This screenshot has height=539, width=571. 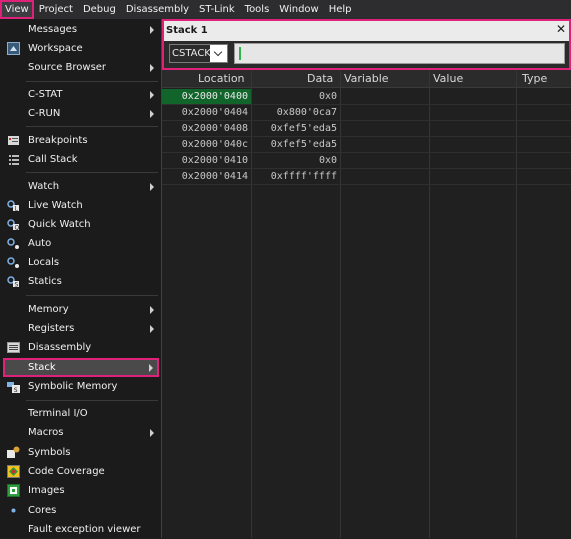 What do you see at coordinates (80, 94) in the screenshot?
I see `menu-item-c-stat: C-STAT` at bounding box center [80, 94].